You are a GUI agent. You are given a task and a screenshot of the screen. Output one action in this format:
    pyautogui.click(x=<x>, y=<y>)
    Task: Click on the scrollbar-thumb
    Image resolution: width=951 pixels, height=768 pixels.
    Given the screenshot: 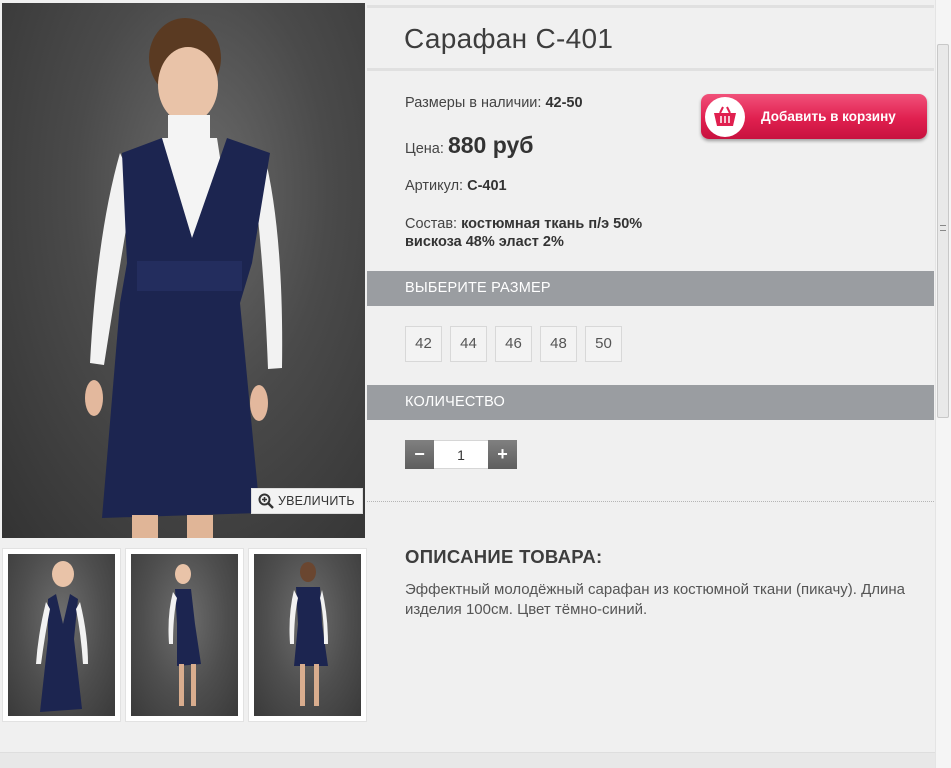 What is the action you would take?
    pyautogui.click(x=943, y=231)
    